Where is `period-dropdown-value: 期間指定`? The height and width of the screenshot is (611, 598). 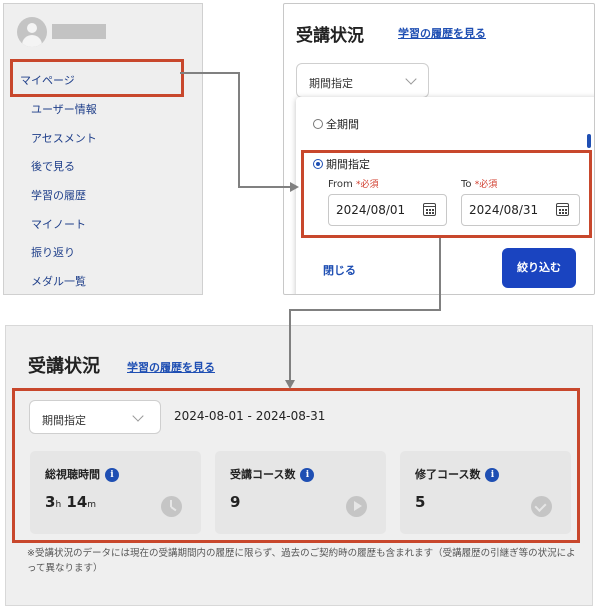 period-dropdown-value: 期間指定 is located at coordinates (331, 83).